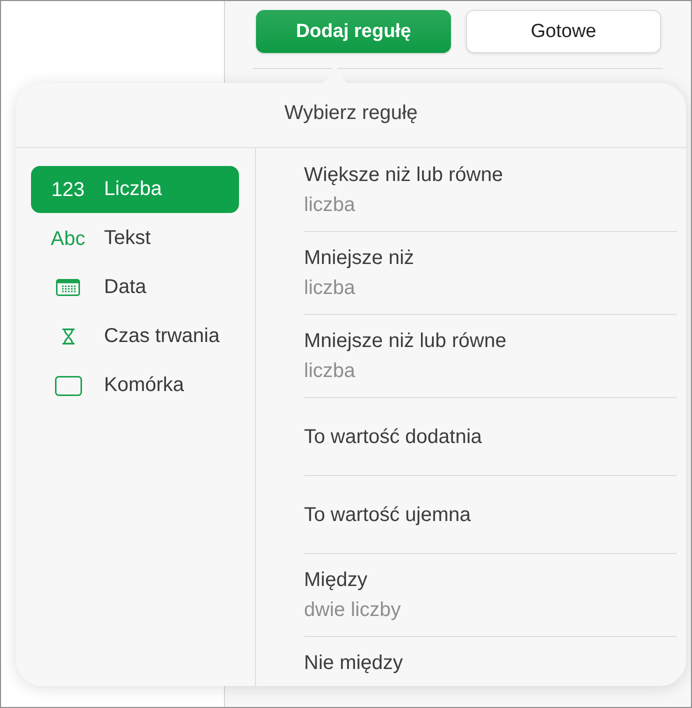 The height and width of the screenshot is (708, 692). What do you see at coordinates (336, 580) in the screenshot?
I see `rule-name: Między` at bounding box center [336, 580].